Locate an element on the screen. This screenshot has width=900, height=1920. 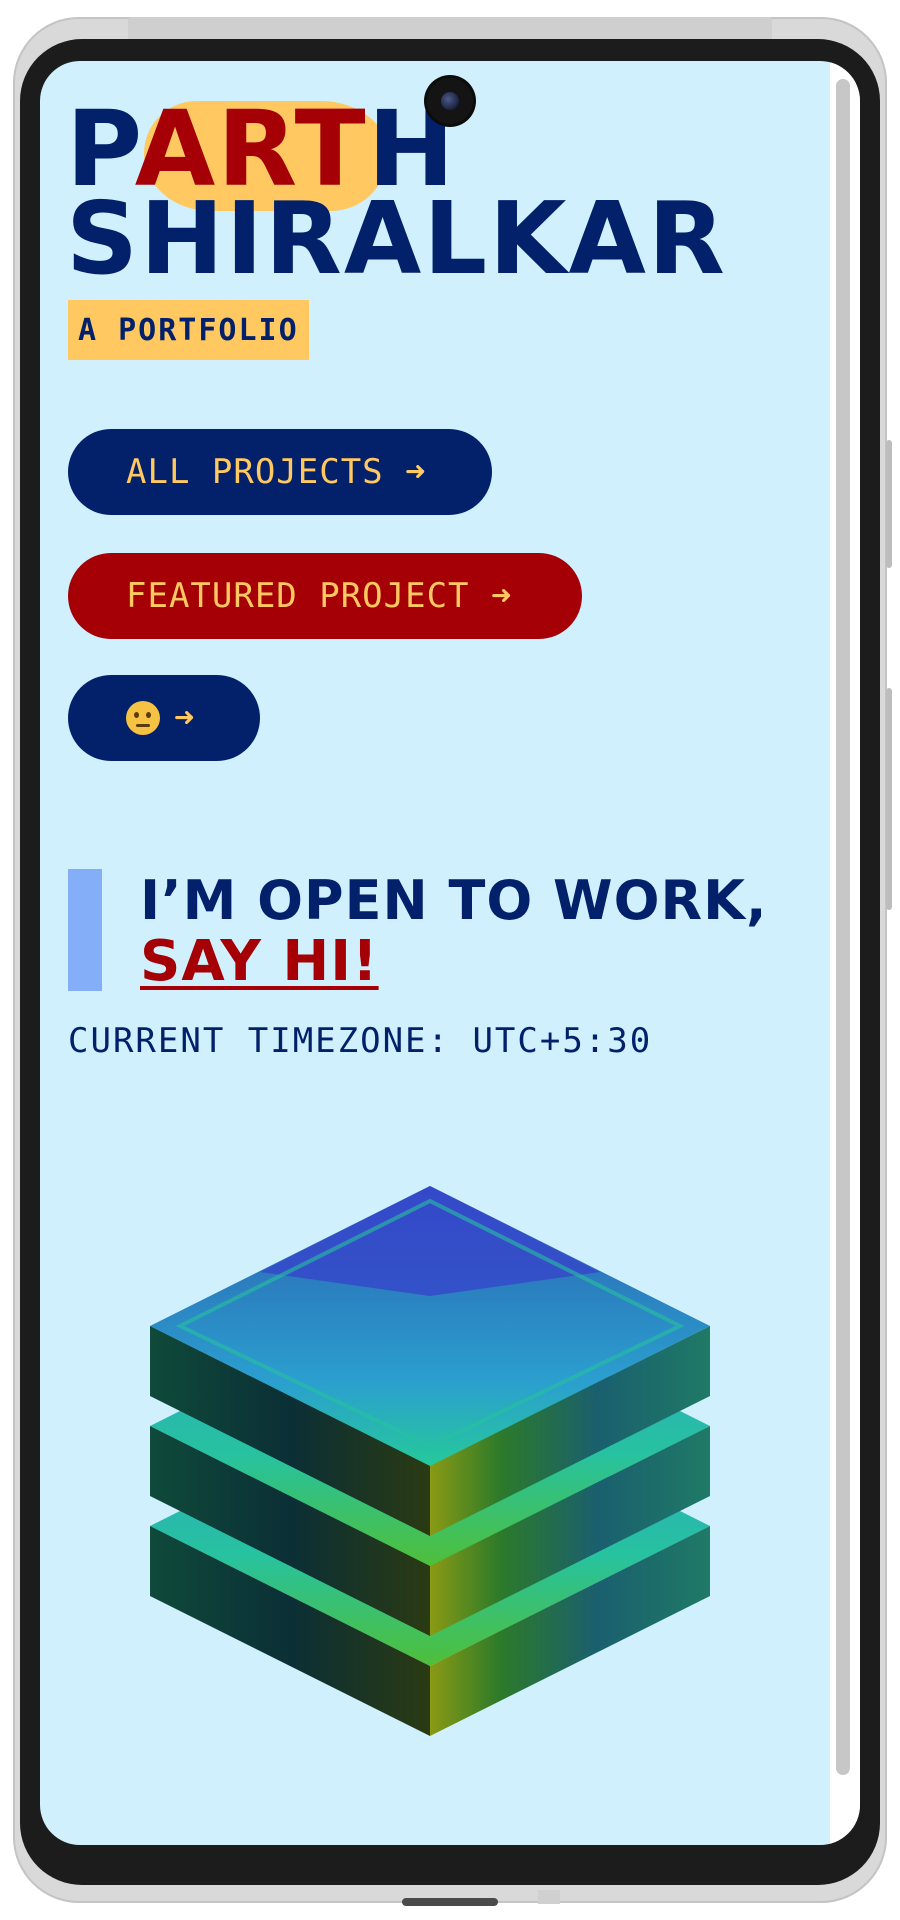
accent-bar is located at coordinates (85, 930).